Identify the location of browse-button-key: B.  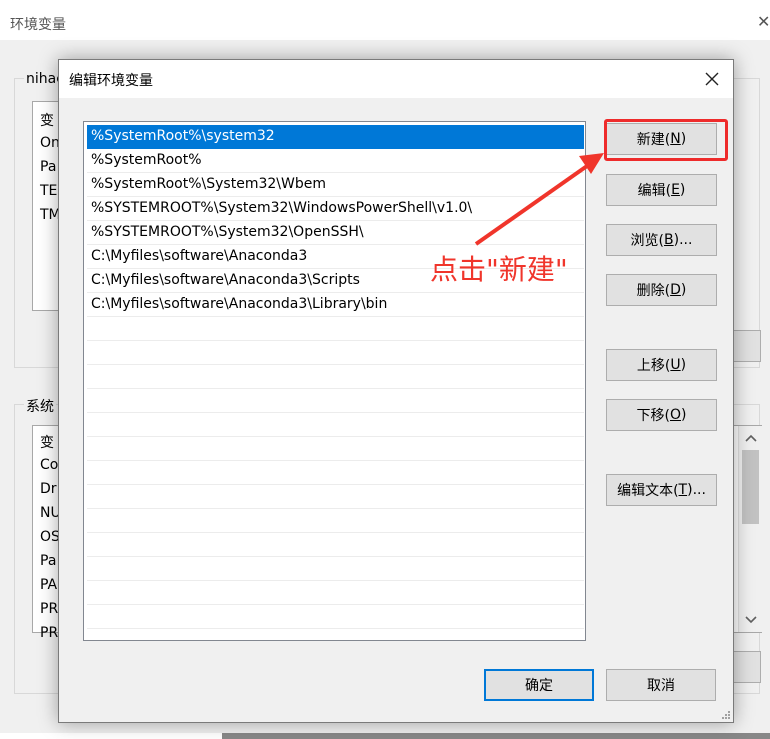
(669, 240).